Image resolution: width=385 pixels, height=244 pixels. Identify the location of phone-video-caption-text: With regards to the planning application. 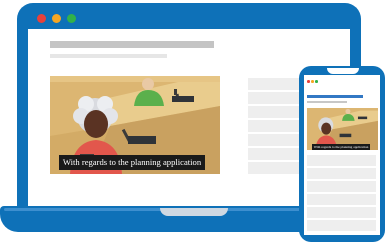
(341, 147).